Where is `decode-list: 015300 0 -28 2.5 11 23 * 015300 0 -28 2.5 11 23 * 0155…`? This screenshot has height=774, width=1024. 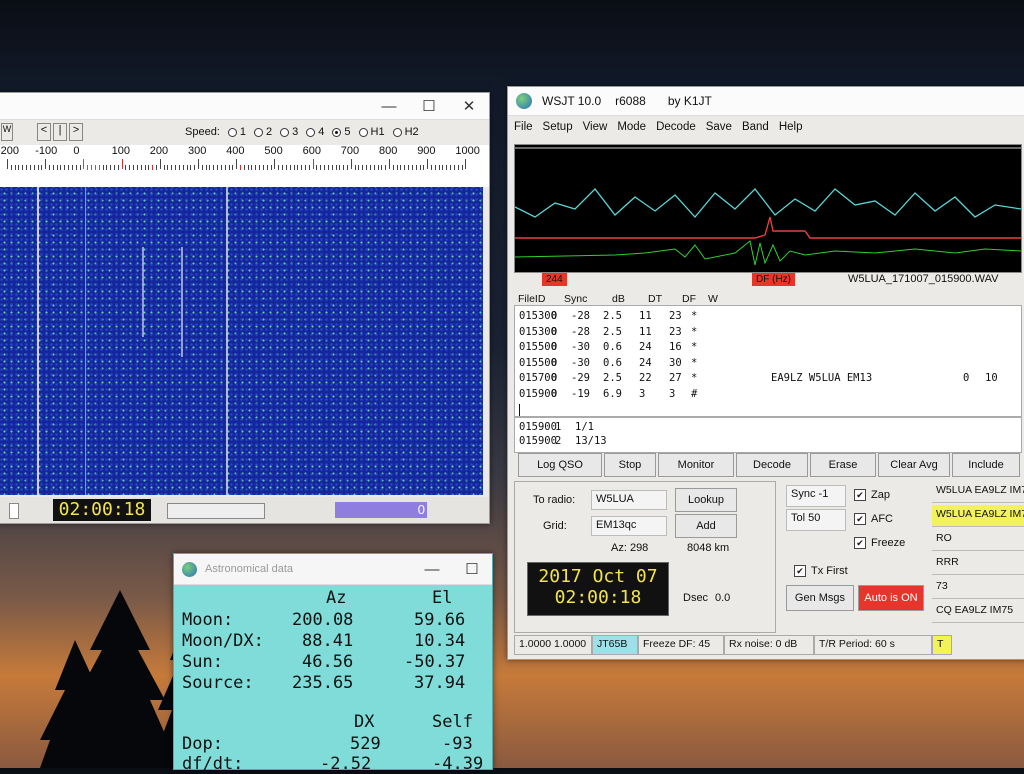 decode-list: 015300 0 -28 2.5 11 23 * 015300 0 -28 2.5 11 23 * 0155… is located at coordinates (768, 361).